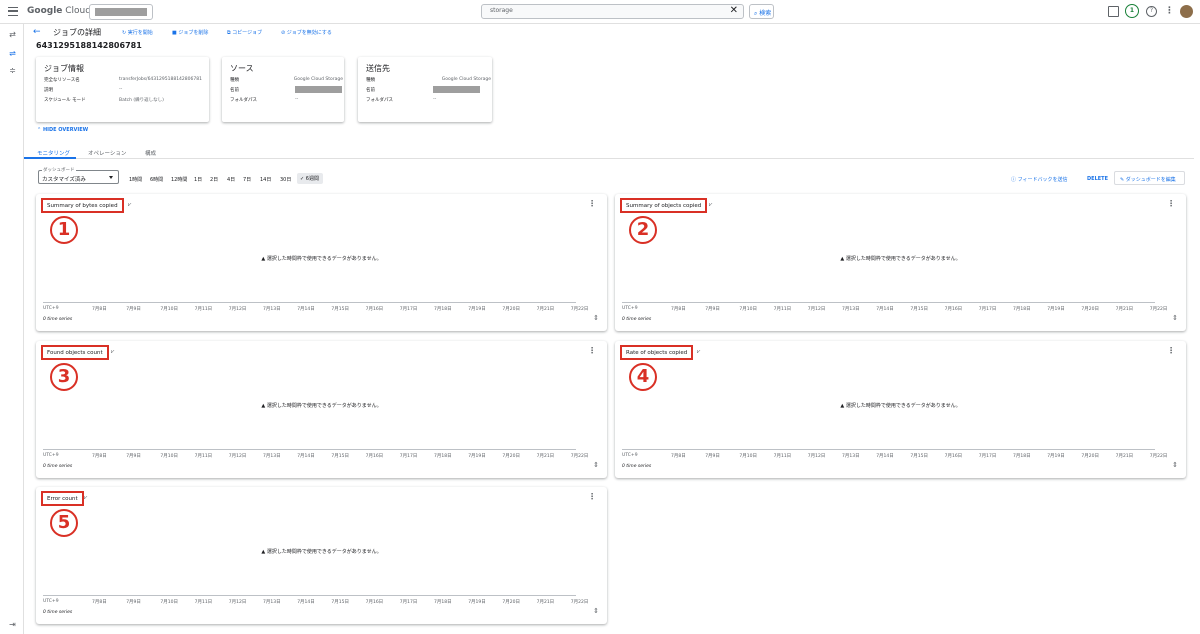  What do you see at coordinates (179, 179) in the screenshot?
I see `time-range-12h: 12時間` at bounding box center [179, 179].